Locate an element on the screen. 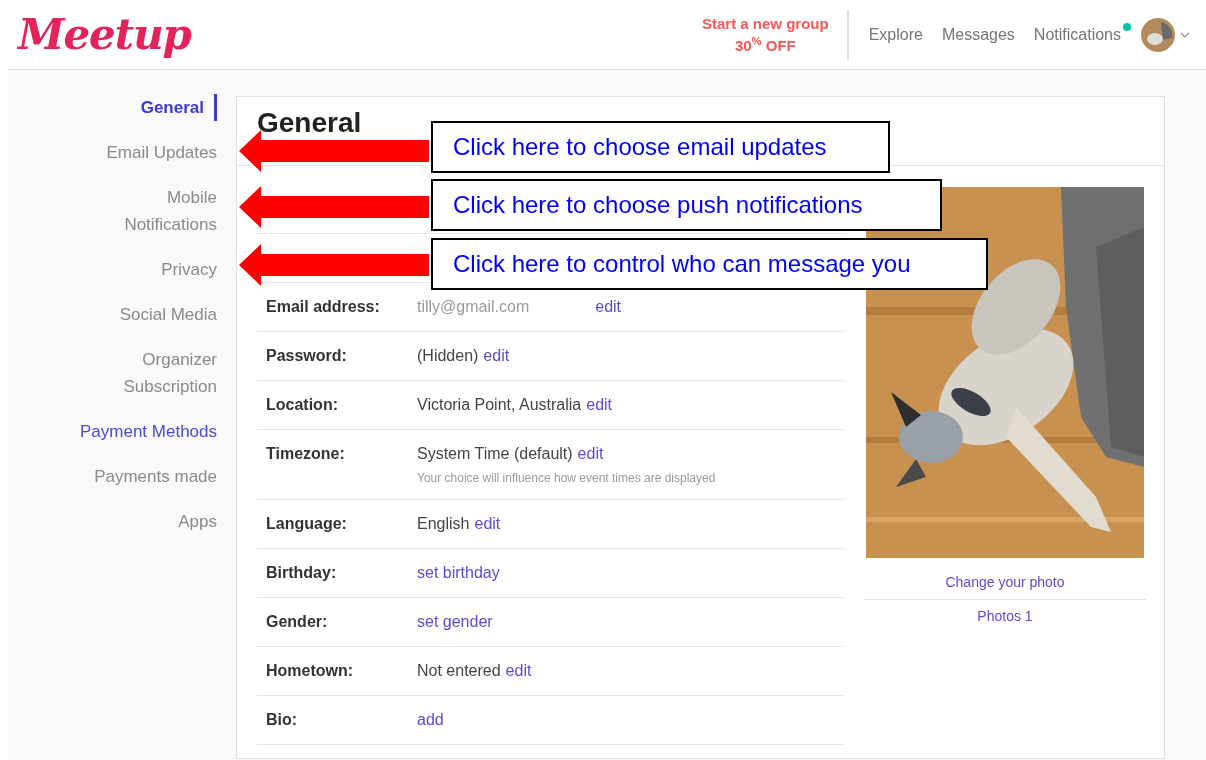 The image size is (1206, 760). field-value: Not entered is located at coordinates (459, 671).